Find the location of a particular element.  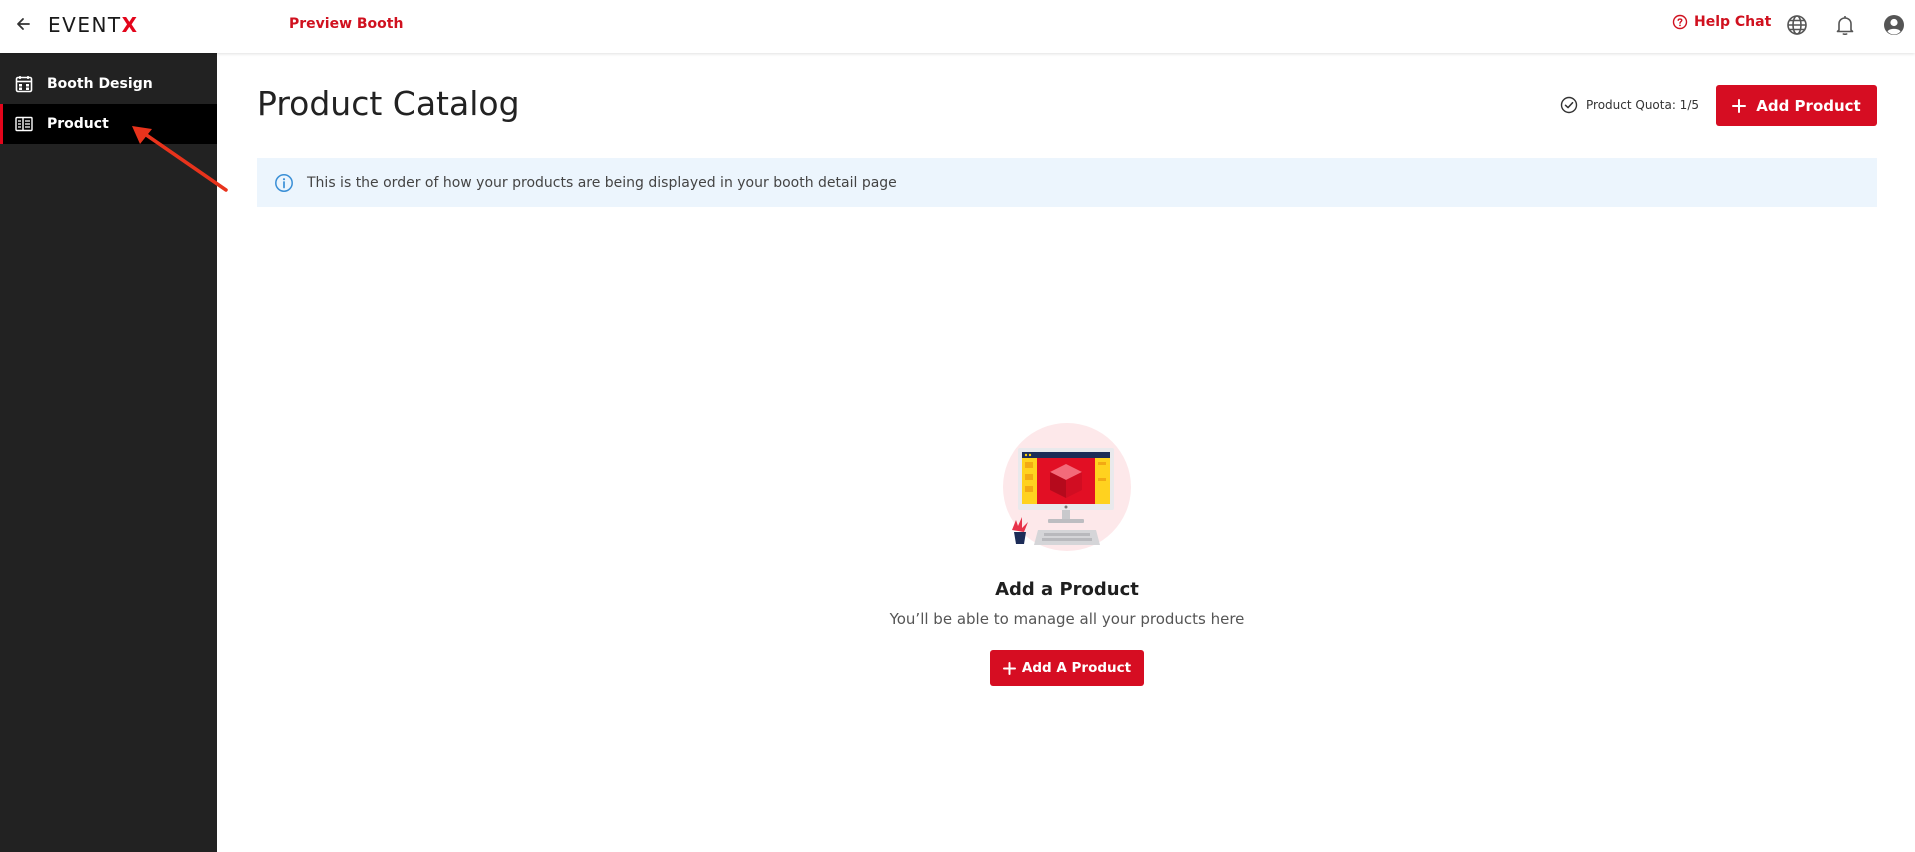

help-circle-icon is located at coordinates (1680, 22).